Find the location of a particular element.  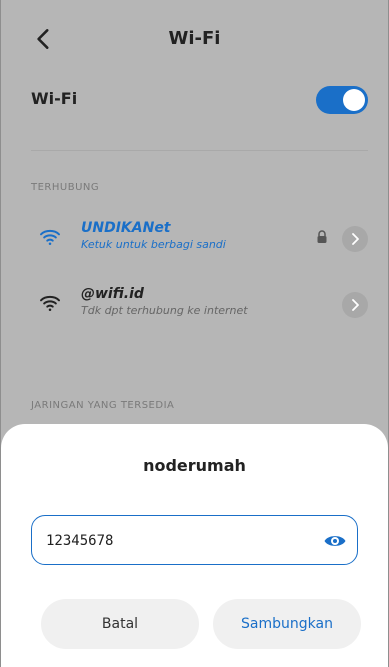

wifi-toggle-switch is located at coordinates (342, 100).